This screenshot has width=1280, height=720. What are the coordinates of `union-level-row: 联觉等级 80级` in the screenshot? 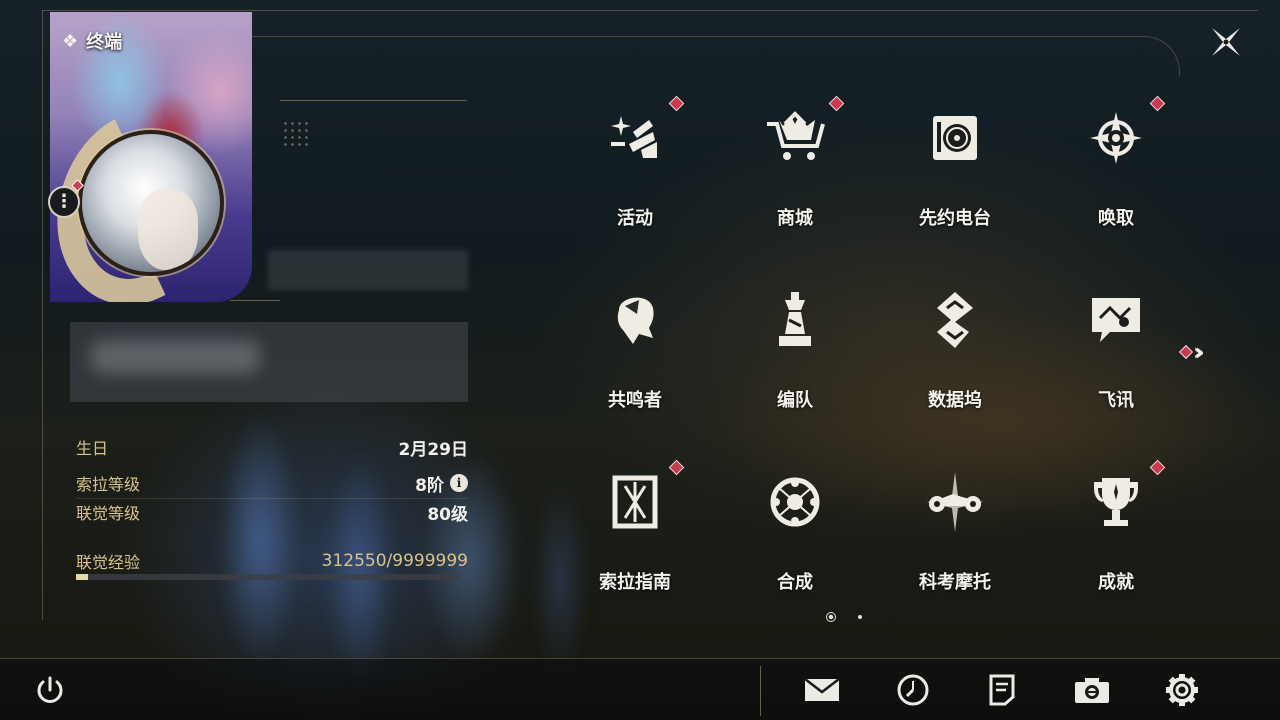 It's located at (272, 512).